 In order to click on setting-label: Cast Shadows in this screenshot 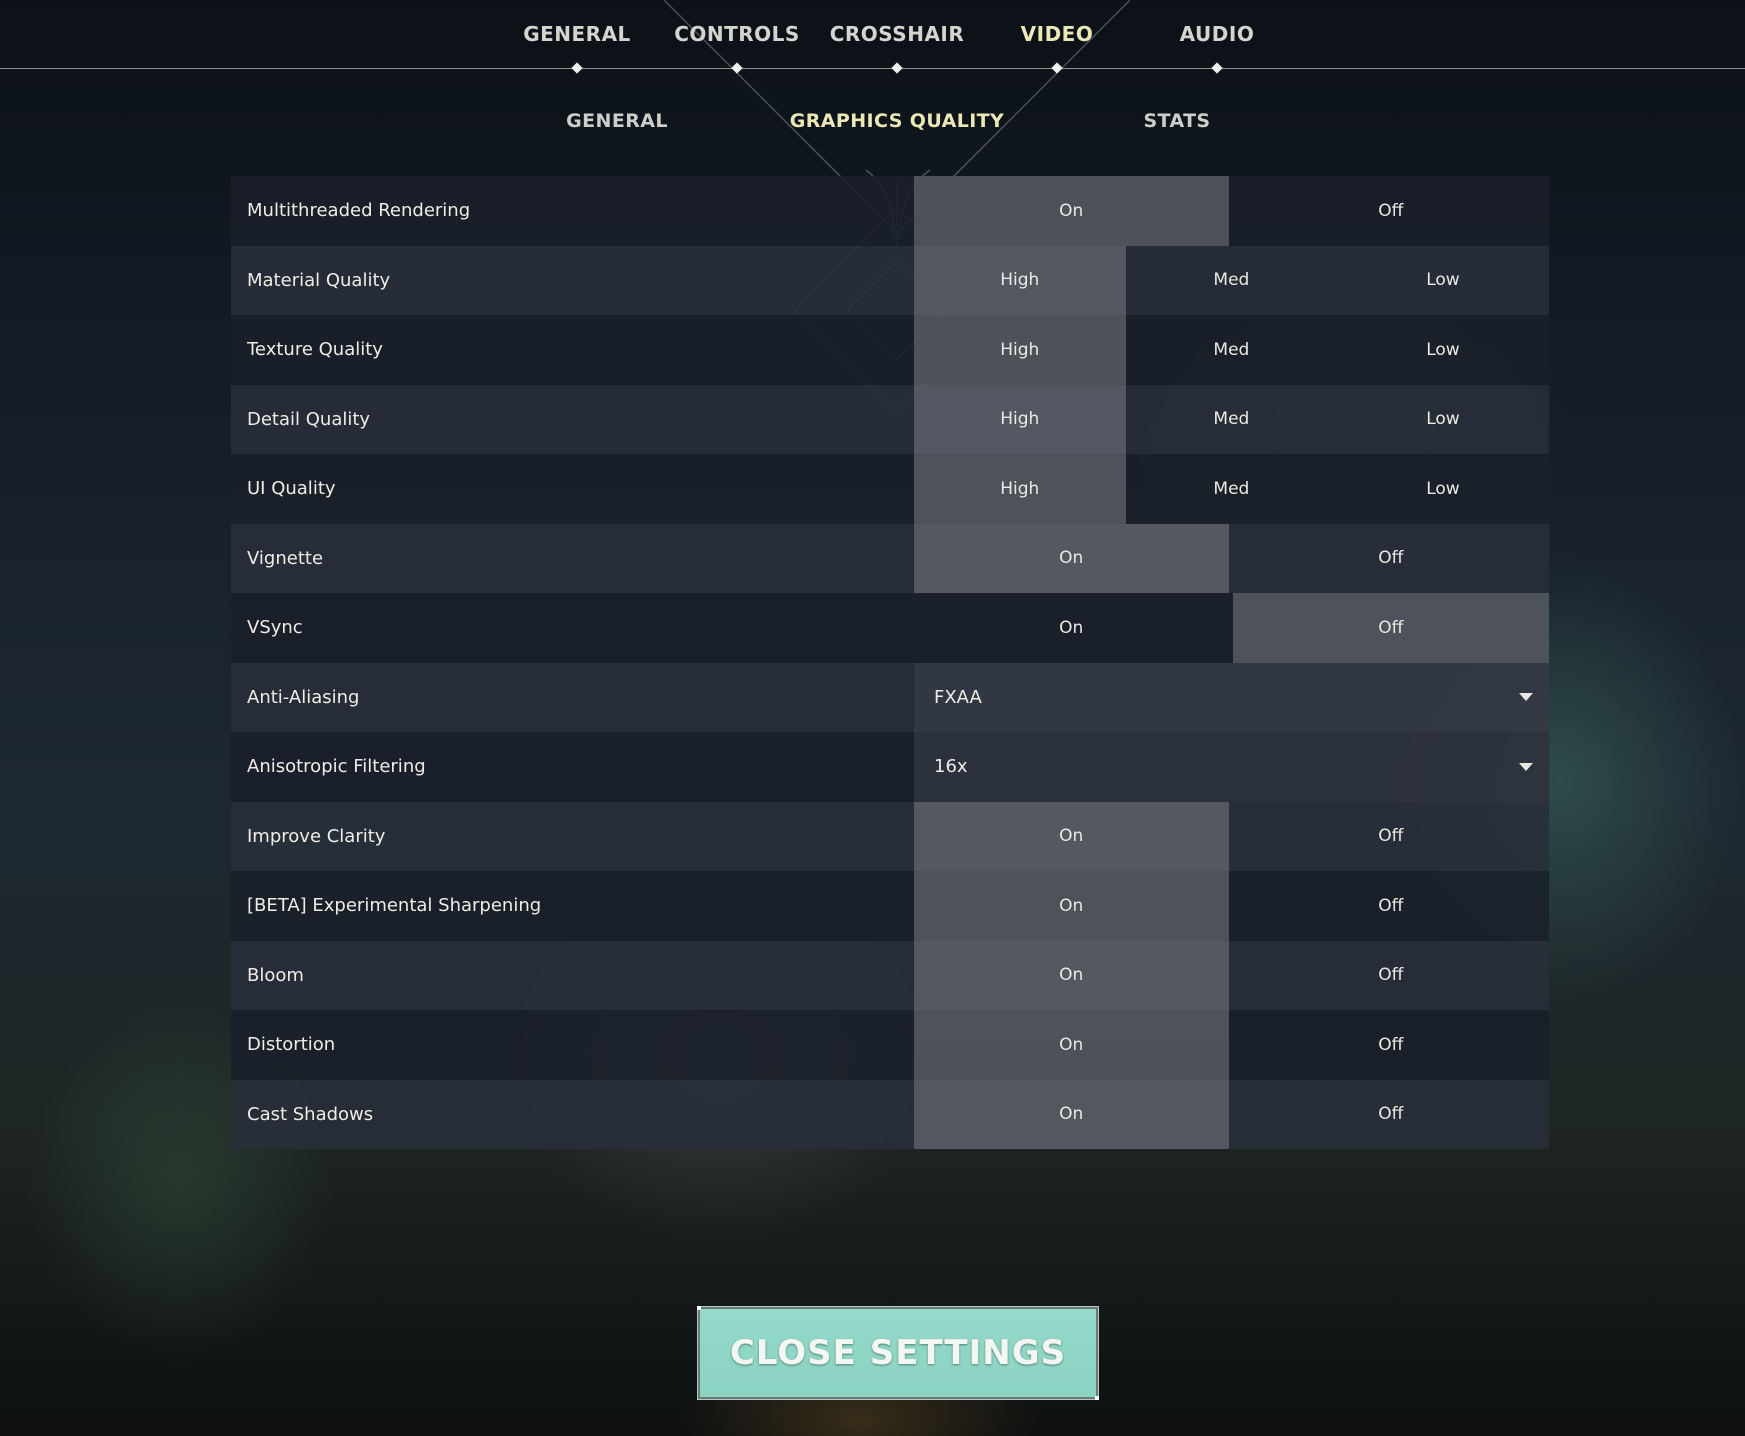, I will do `click(310, 1114)`.